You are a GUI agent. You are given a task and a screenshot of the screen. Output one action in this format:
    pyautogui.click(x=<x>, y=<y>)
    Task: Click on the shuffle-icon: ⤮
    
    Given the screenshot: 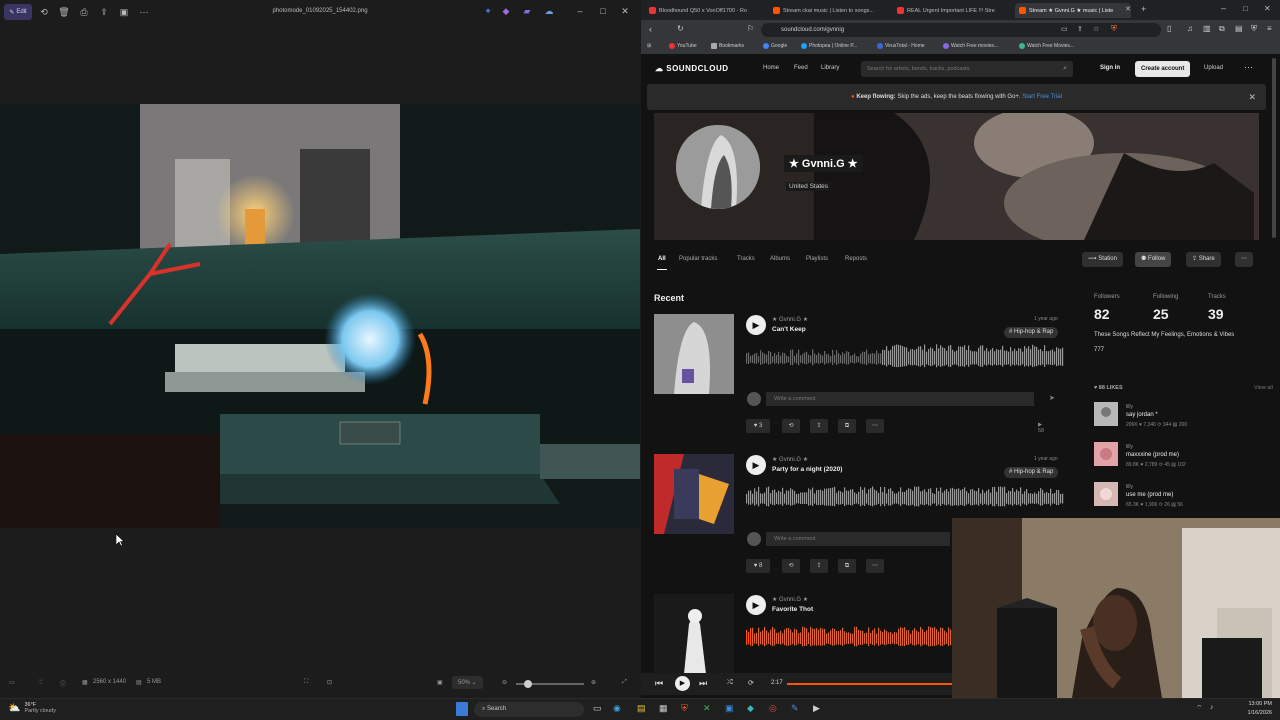 What is the action you would take?
    pyautogui.click(x=730, y=683)
    